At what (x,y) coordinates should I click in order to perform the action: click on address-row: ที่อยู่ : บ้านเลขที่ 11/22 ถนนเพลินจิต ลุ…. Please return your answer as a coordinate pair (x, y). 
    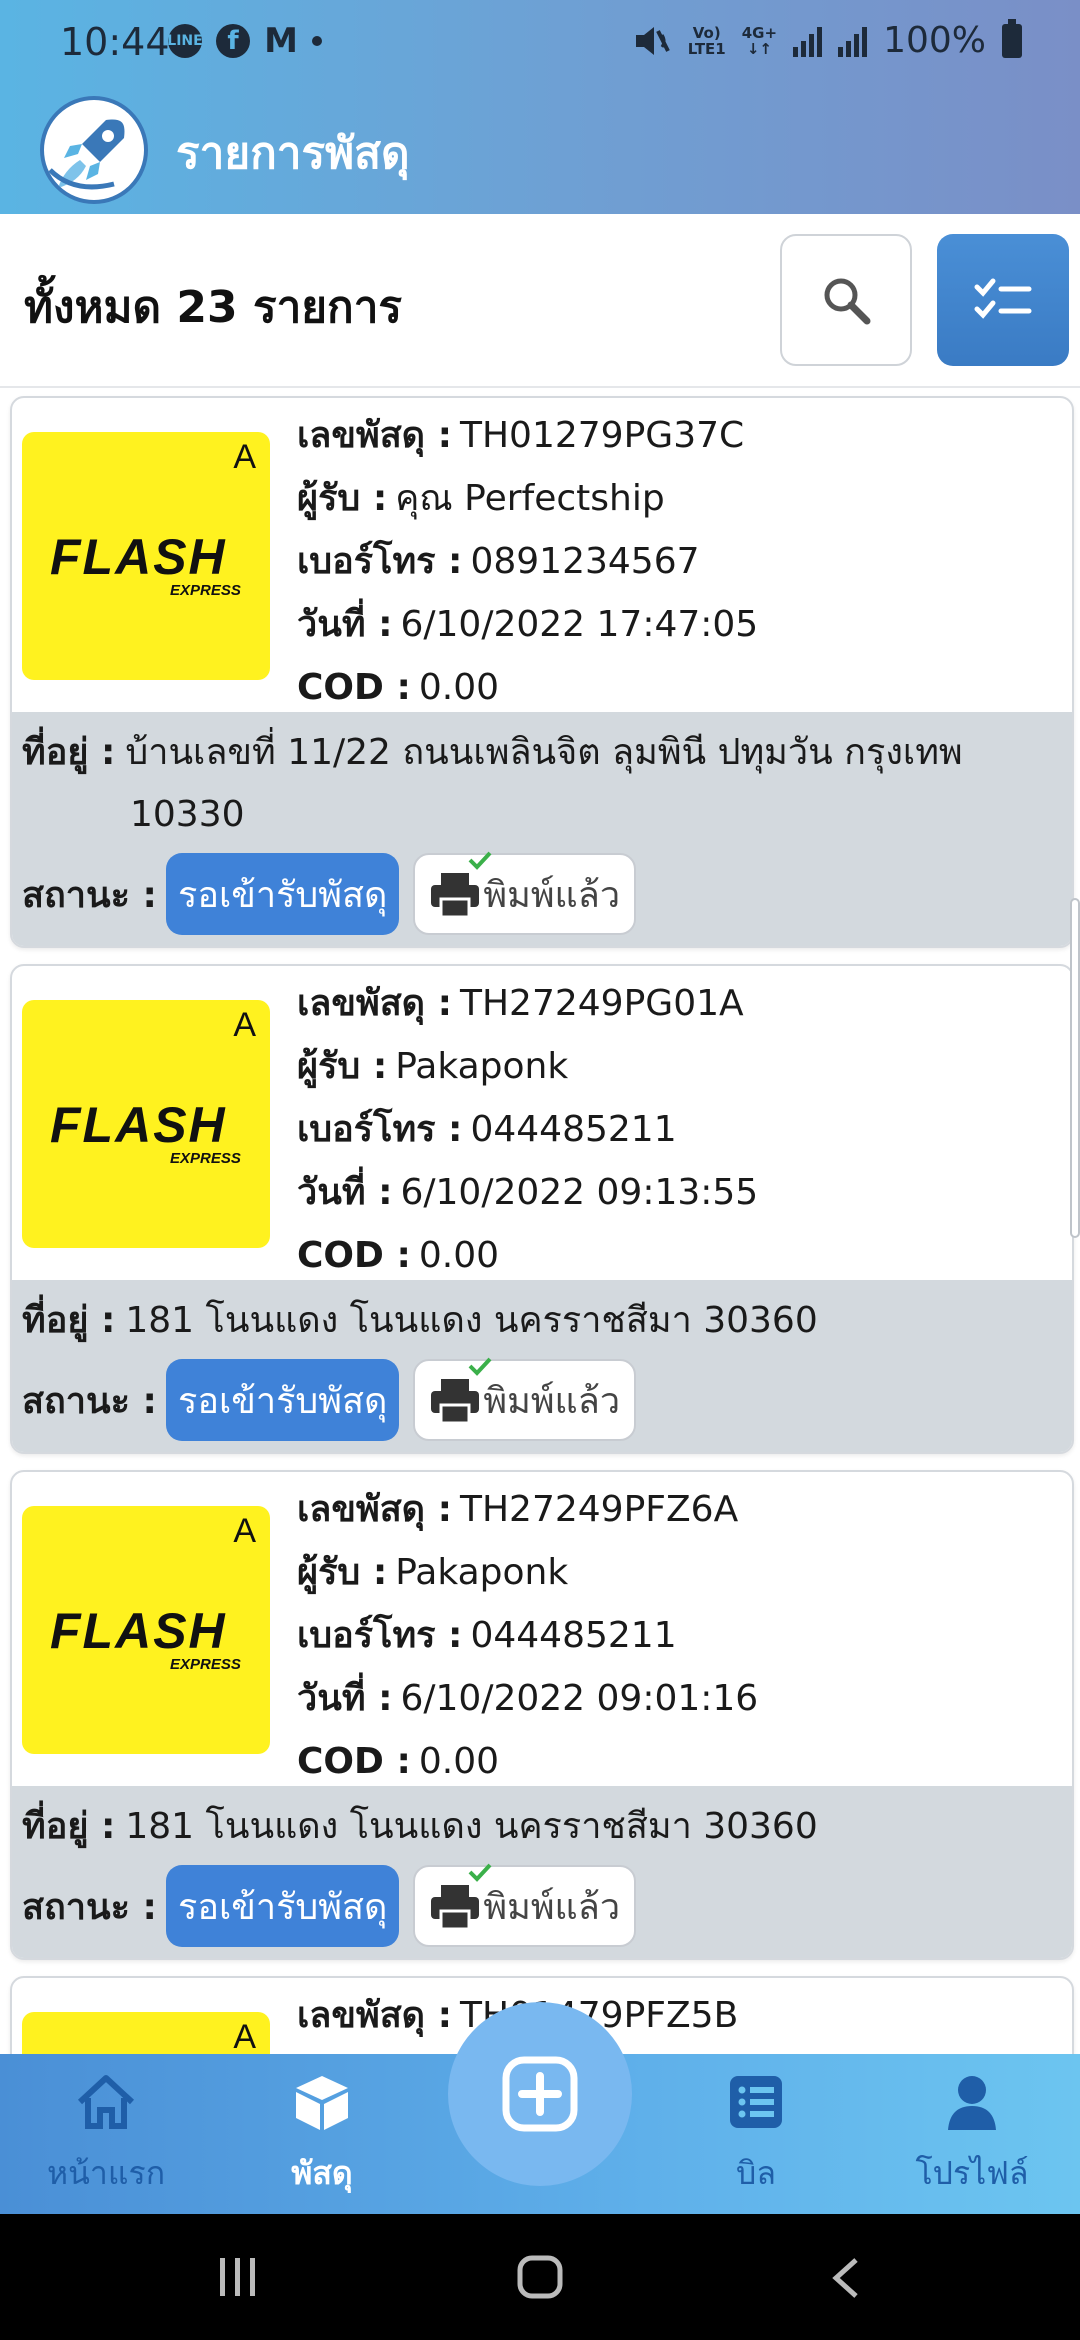
    Looking at the image, I should click on (492, 783).